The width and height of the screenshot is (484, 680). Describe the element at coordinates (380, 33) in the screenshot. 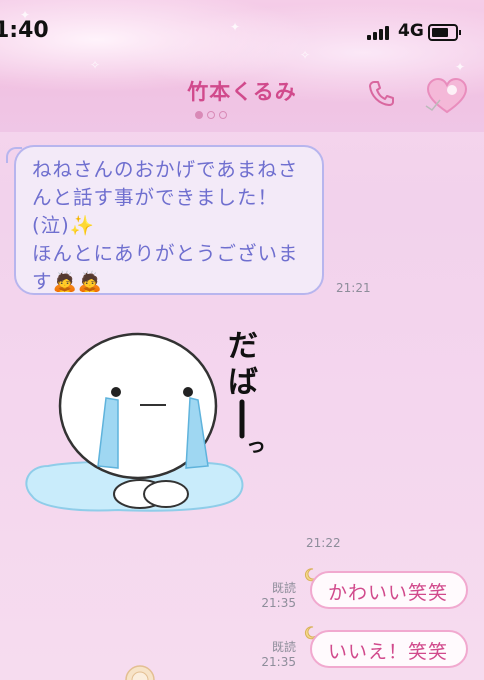

I see `signal-icon` at that location.